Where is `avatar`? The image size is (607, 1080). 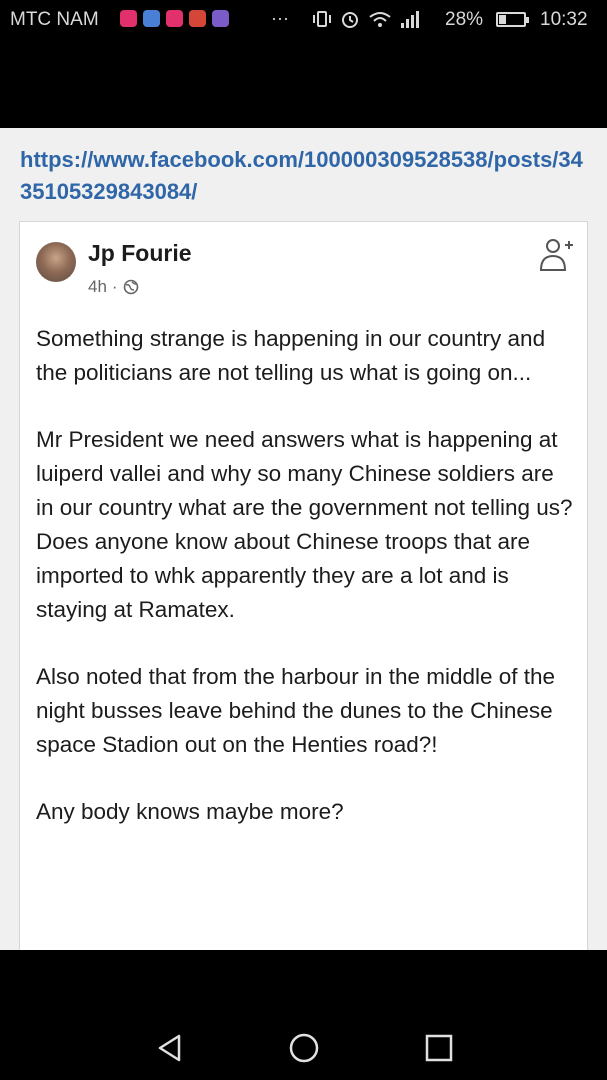 avatar is located at coordinates (56, 262).